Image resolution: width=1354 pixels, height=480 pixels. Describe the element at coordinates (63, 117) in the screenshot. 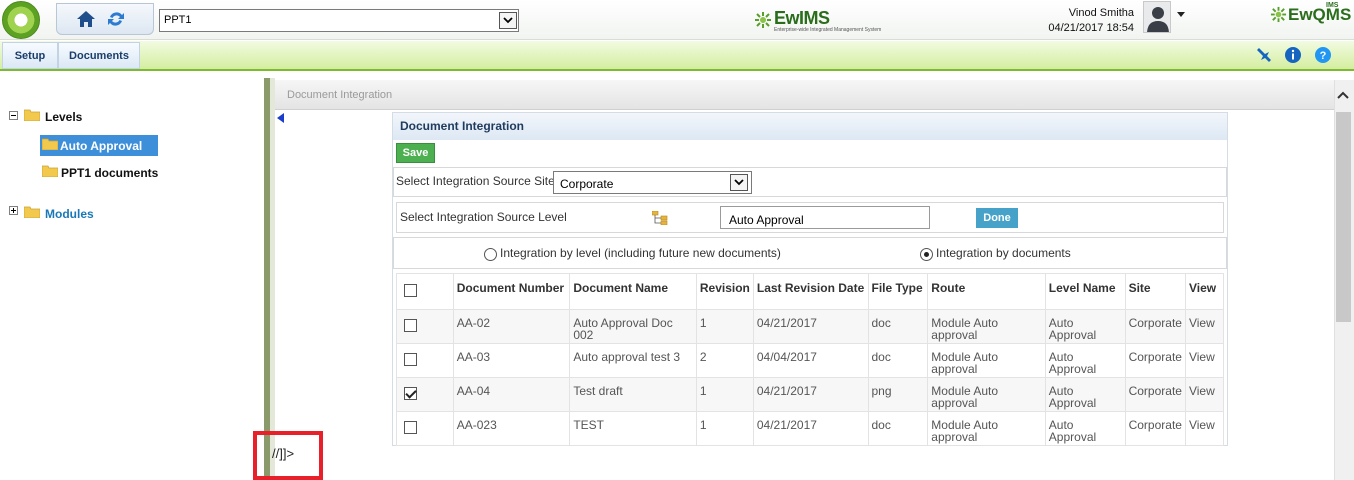

I see `tree-item-levels: Levels` at that location.